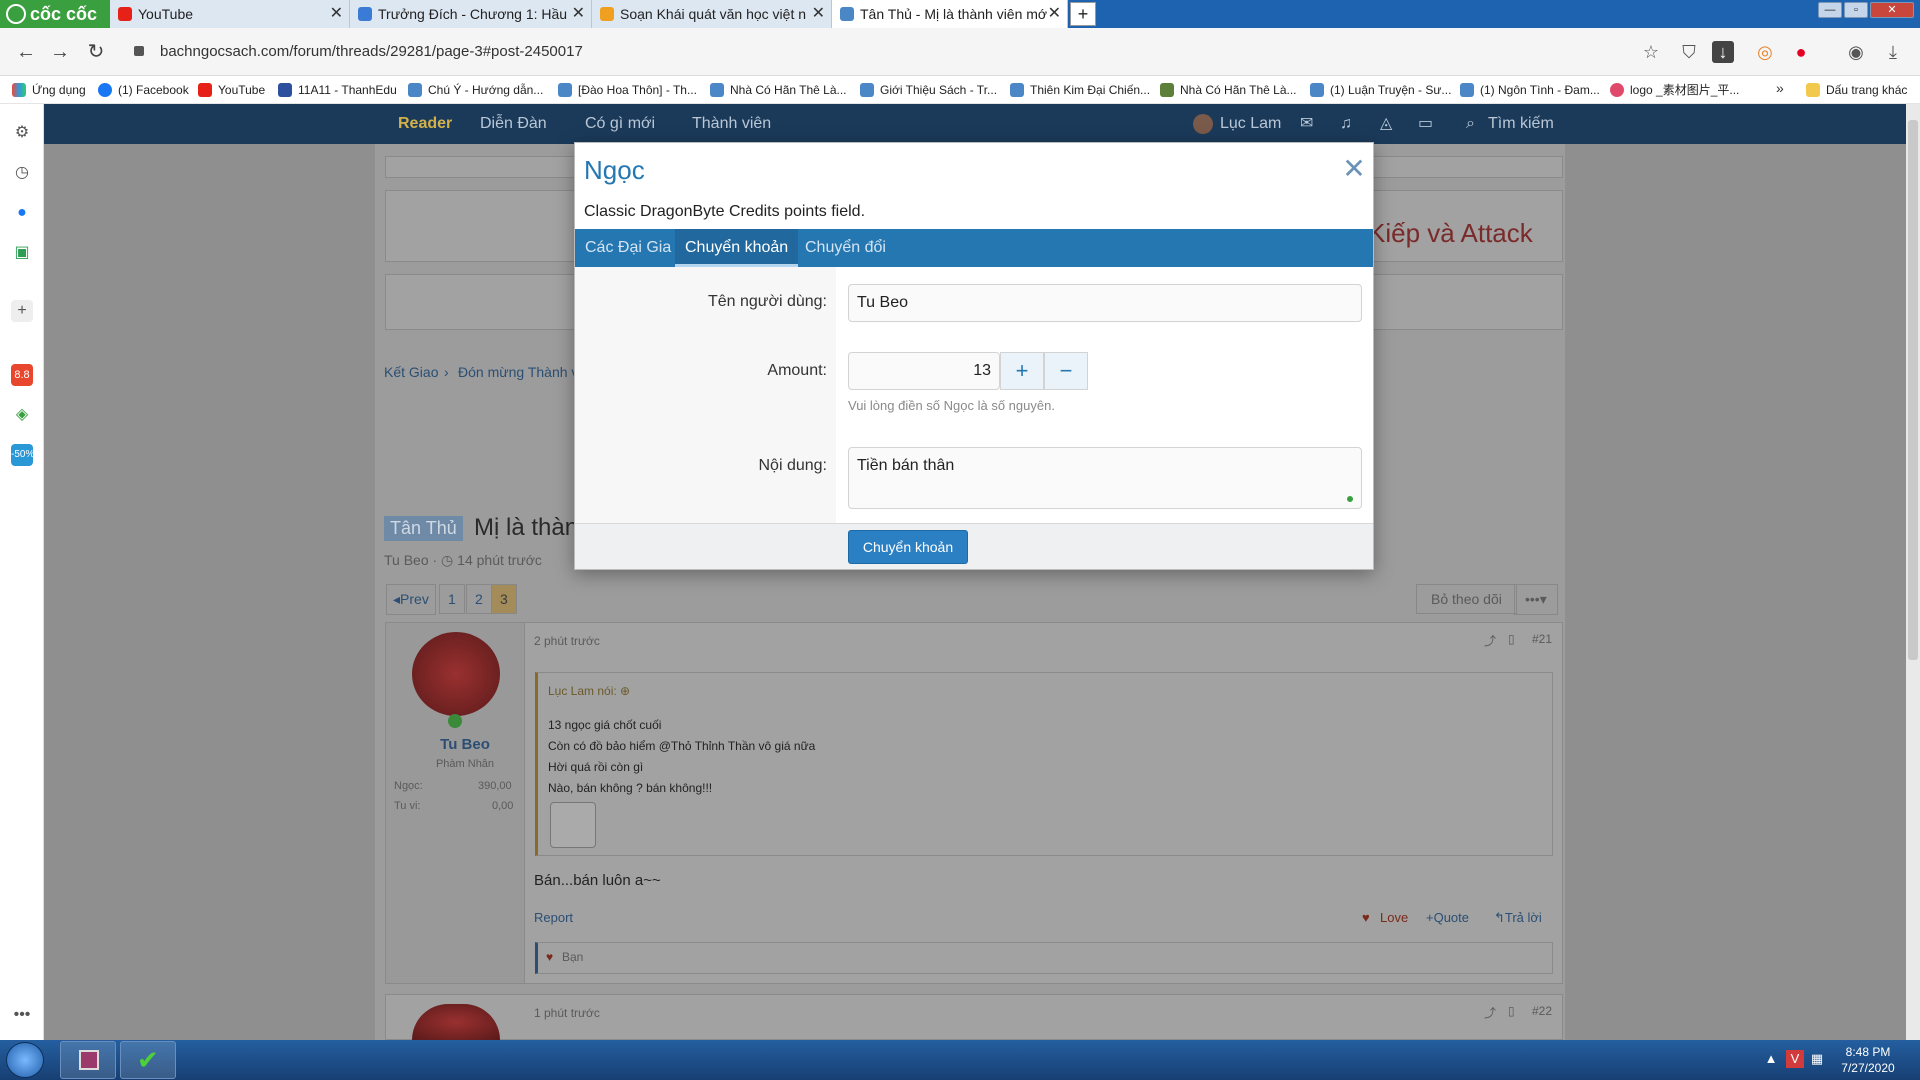  What do you see at coordinates (337, 90) in the screenshot?
I see `bookmark-thanhedu: 11A11 - ThanhEdu` at bounding box center [337, 90].